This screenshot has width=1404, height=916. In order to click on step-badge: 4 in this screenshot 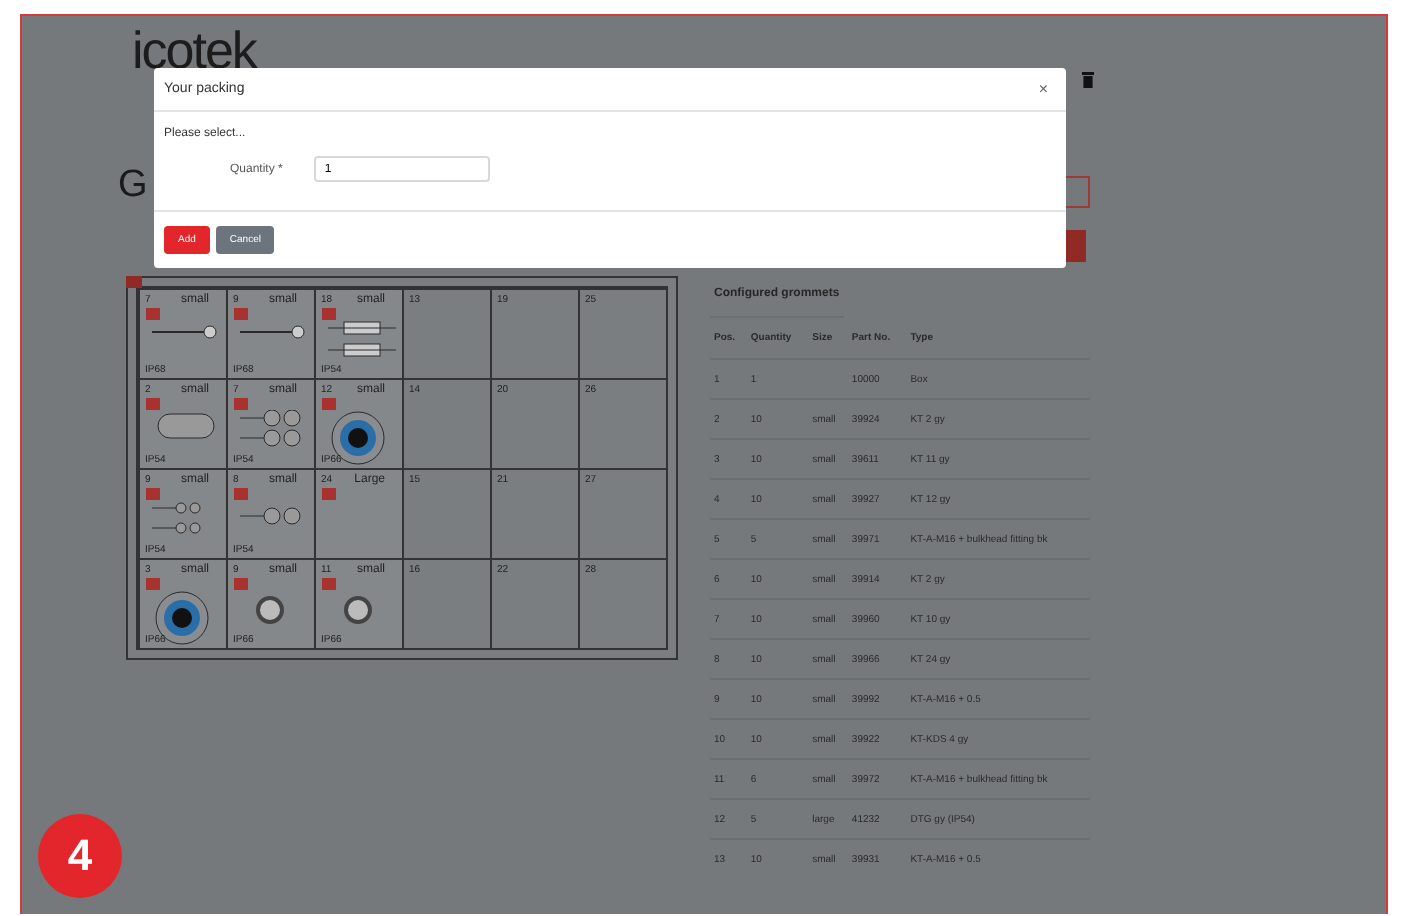, I will do `click(80, 856)`.